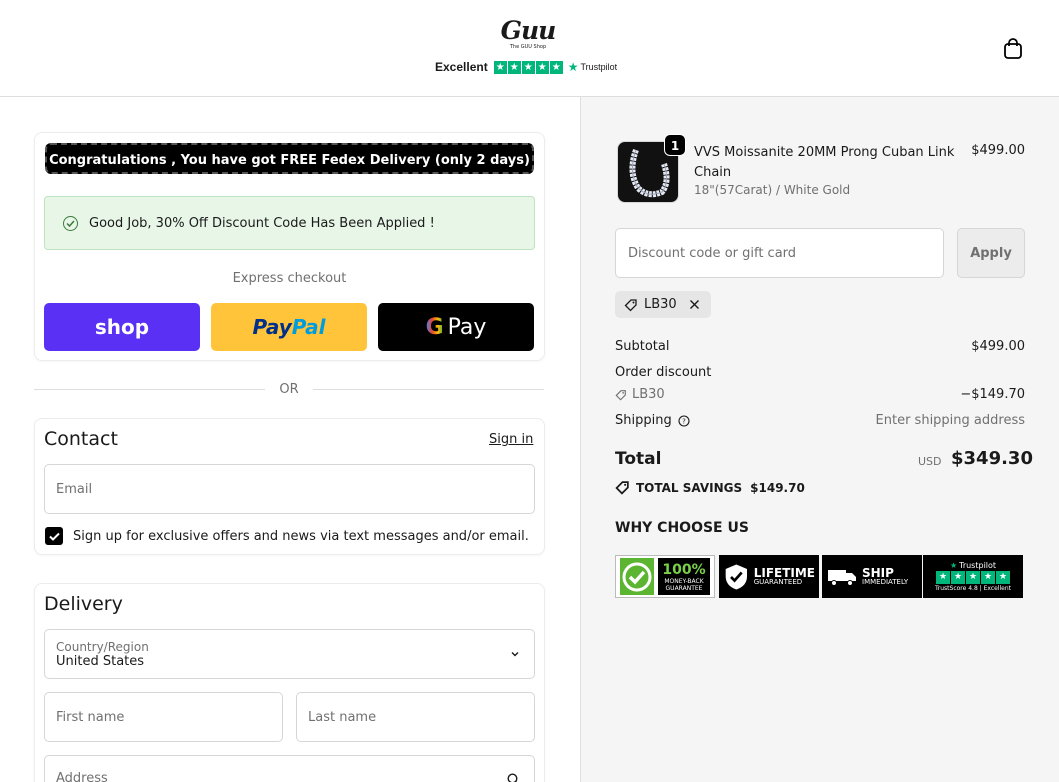  What do you see at coordinates (684, 569) in the screenshot?
I see `money-back-main: 100%` at bounding box center [684, 569].